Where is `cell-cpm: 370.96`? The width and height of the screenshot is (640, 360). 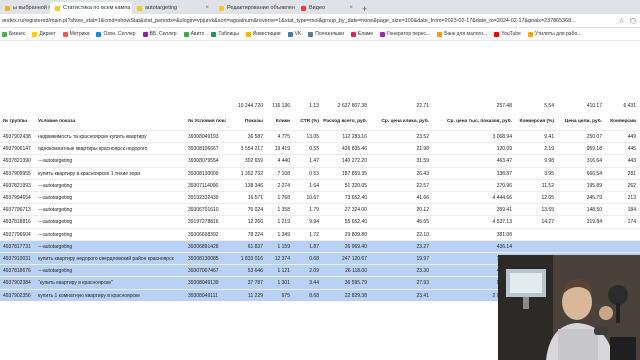
cell-cpm: 370.96 is located at coordinates (504, 185).